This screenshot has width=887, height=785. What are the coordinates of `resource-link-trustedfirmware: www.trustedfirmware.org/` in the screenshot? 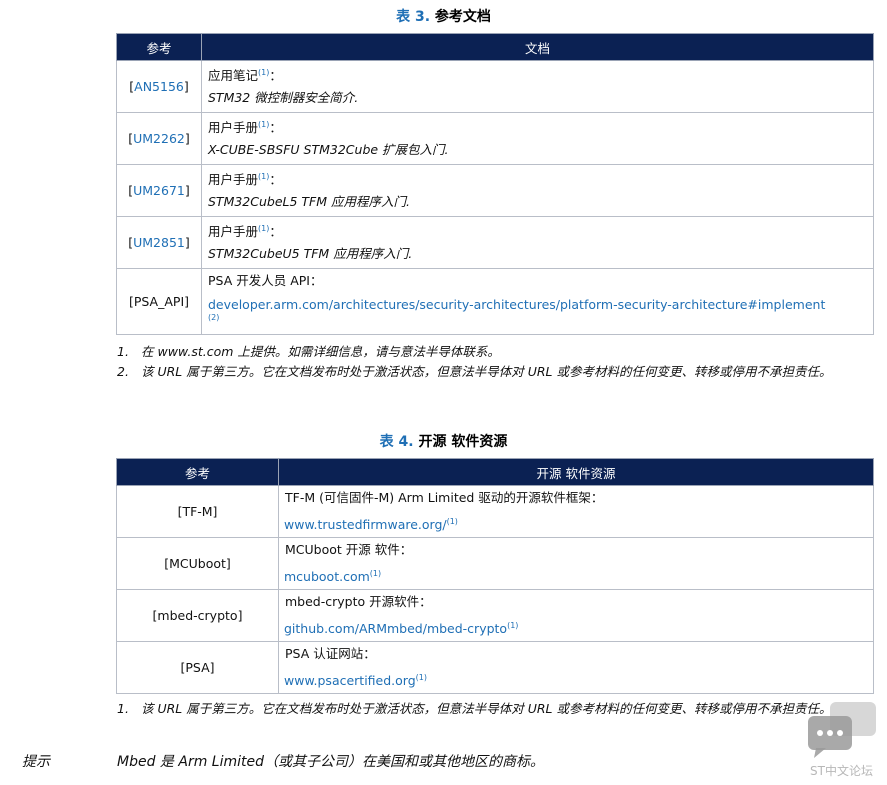 It's located at (365, 524).